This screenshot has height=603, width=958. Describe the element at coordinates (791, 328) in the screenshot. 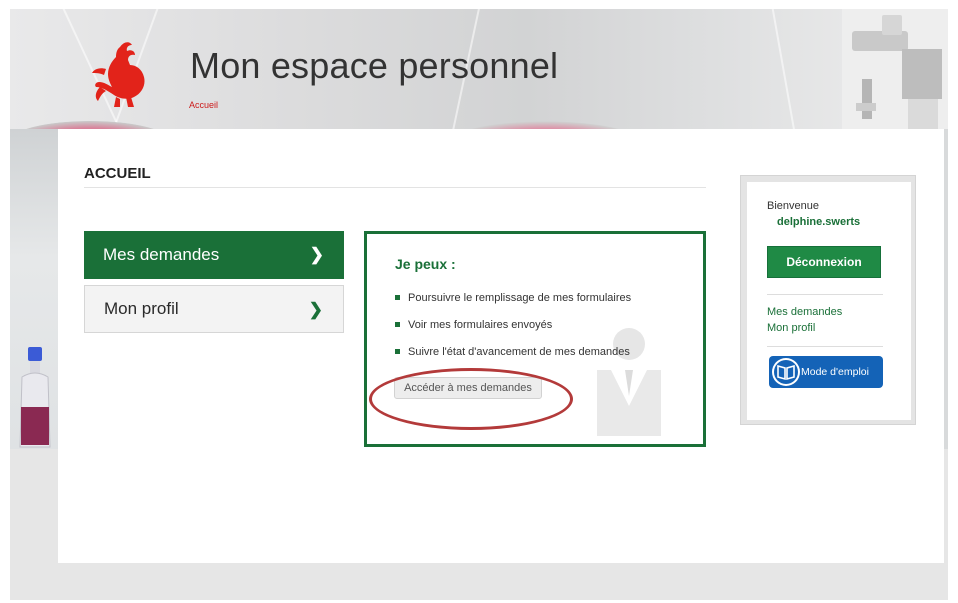

I see `sidebar-link-mon-profil: Mon profil` at that location.